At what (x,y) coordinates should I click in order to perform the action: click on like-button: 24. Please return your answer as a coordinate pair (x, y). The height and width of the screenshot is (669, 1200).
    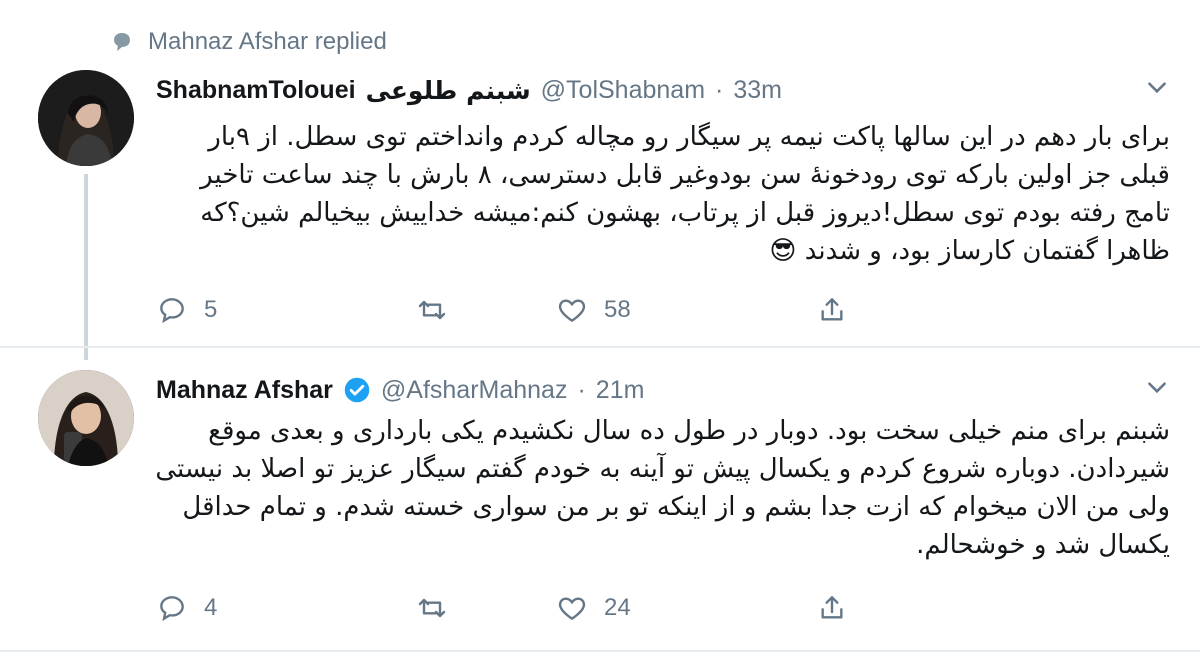
    Looking at the image, I should click on (626, 608).